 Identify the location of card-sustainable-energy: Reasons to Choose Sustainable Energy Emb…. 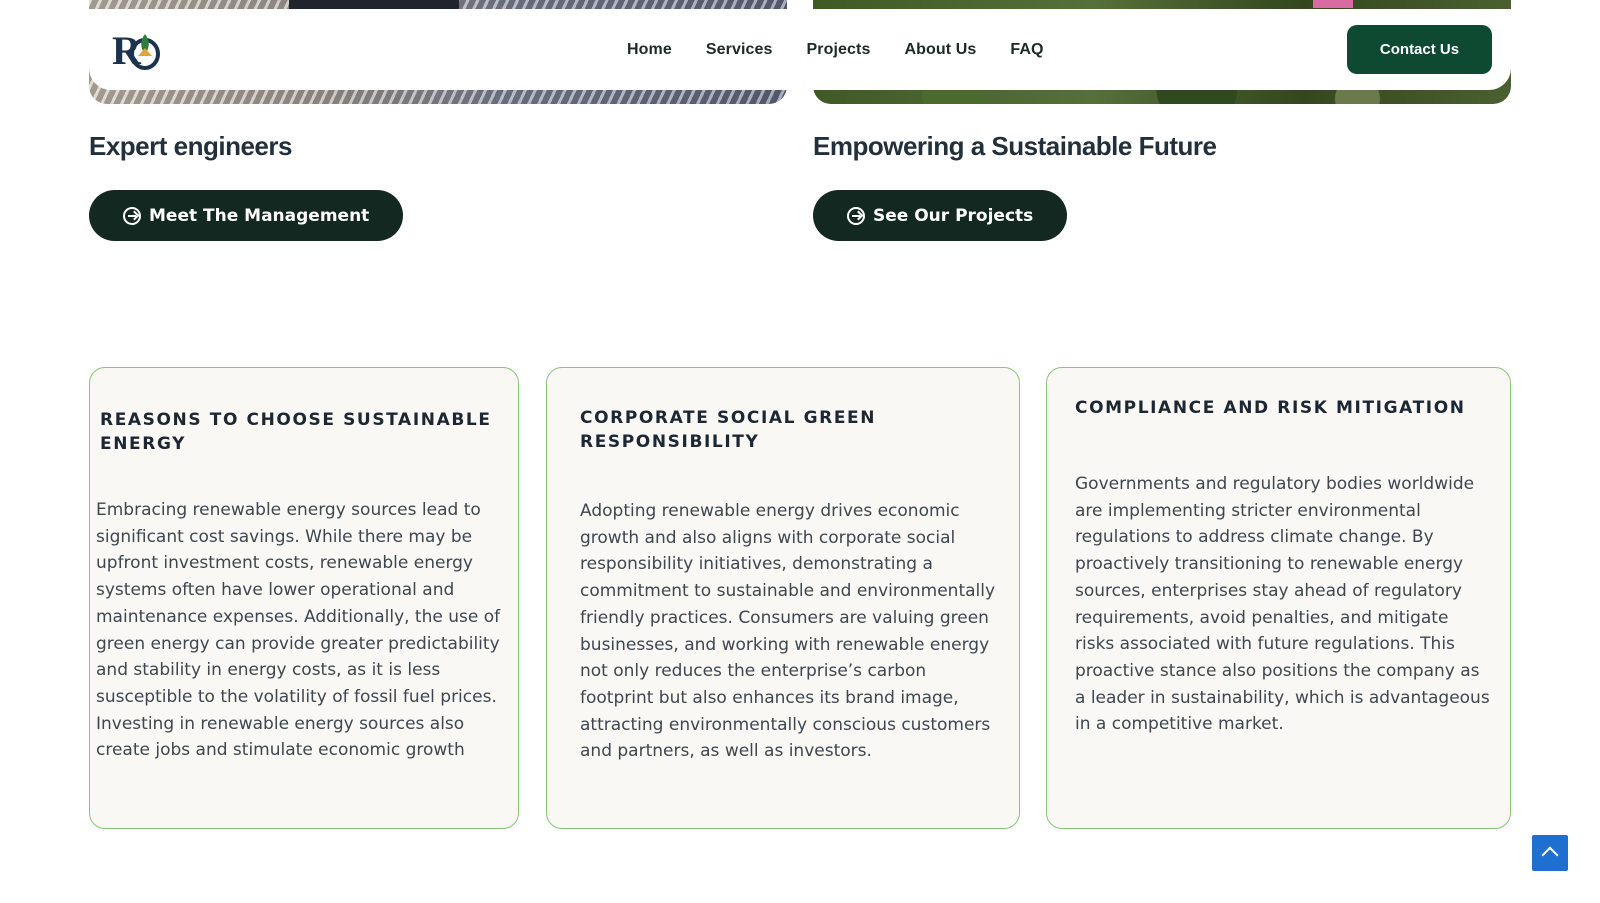
(304, 598).